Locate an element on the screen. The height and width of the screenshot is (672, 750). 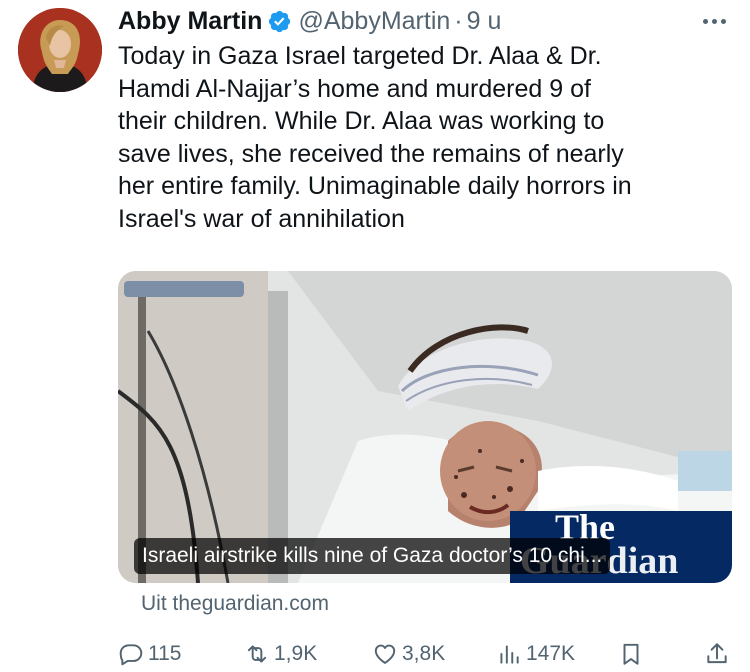
reply-button: 115 is located at coordinates (149, 654).